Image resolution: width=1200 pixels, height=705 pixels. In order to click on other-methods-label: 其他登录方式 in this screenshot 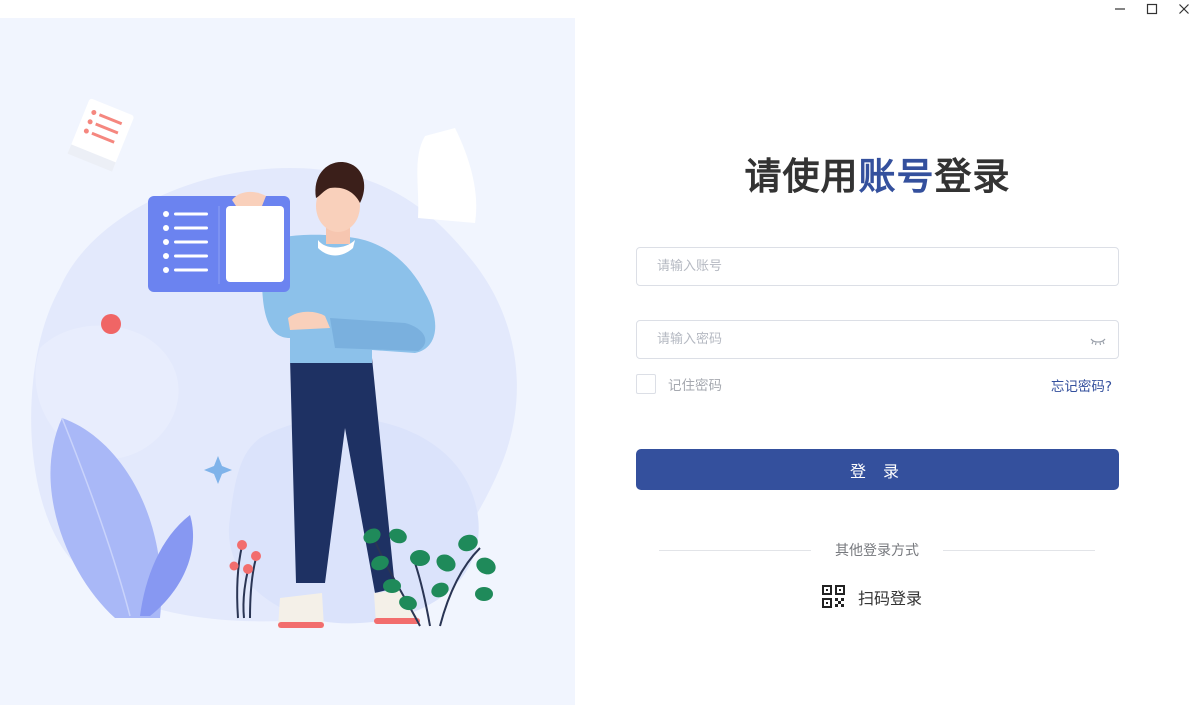, I will do `click(877, 551)`.